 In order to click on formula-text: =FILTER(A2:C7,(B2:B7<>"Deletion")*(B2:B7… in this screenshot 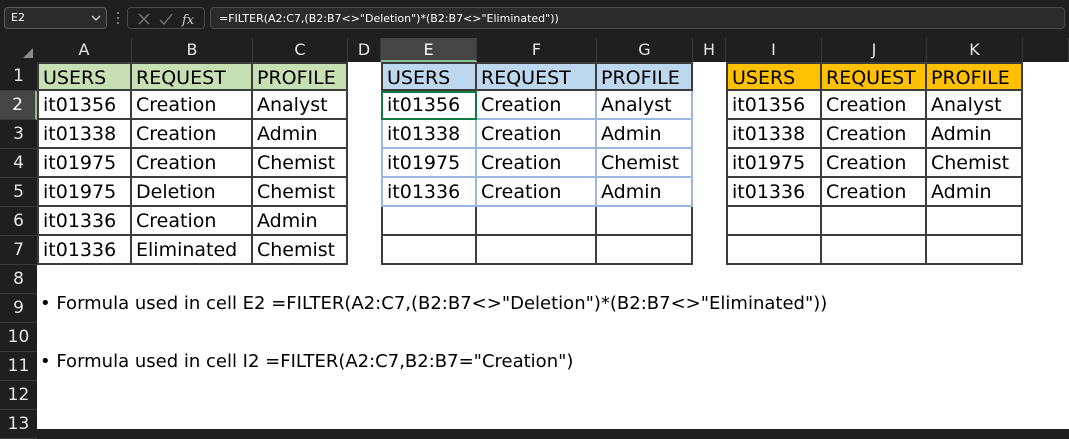, I will do `click(389, 18)`.